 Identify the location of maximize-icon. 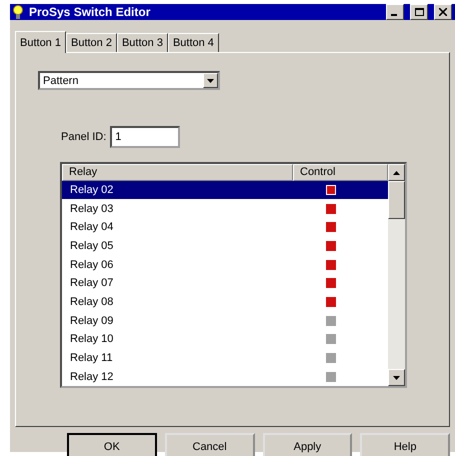
(419, 12).